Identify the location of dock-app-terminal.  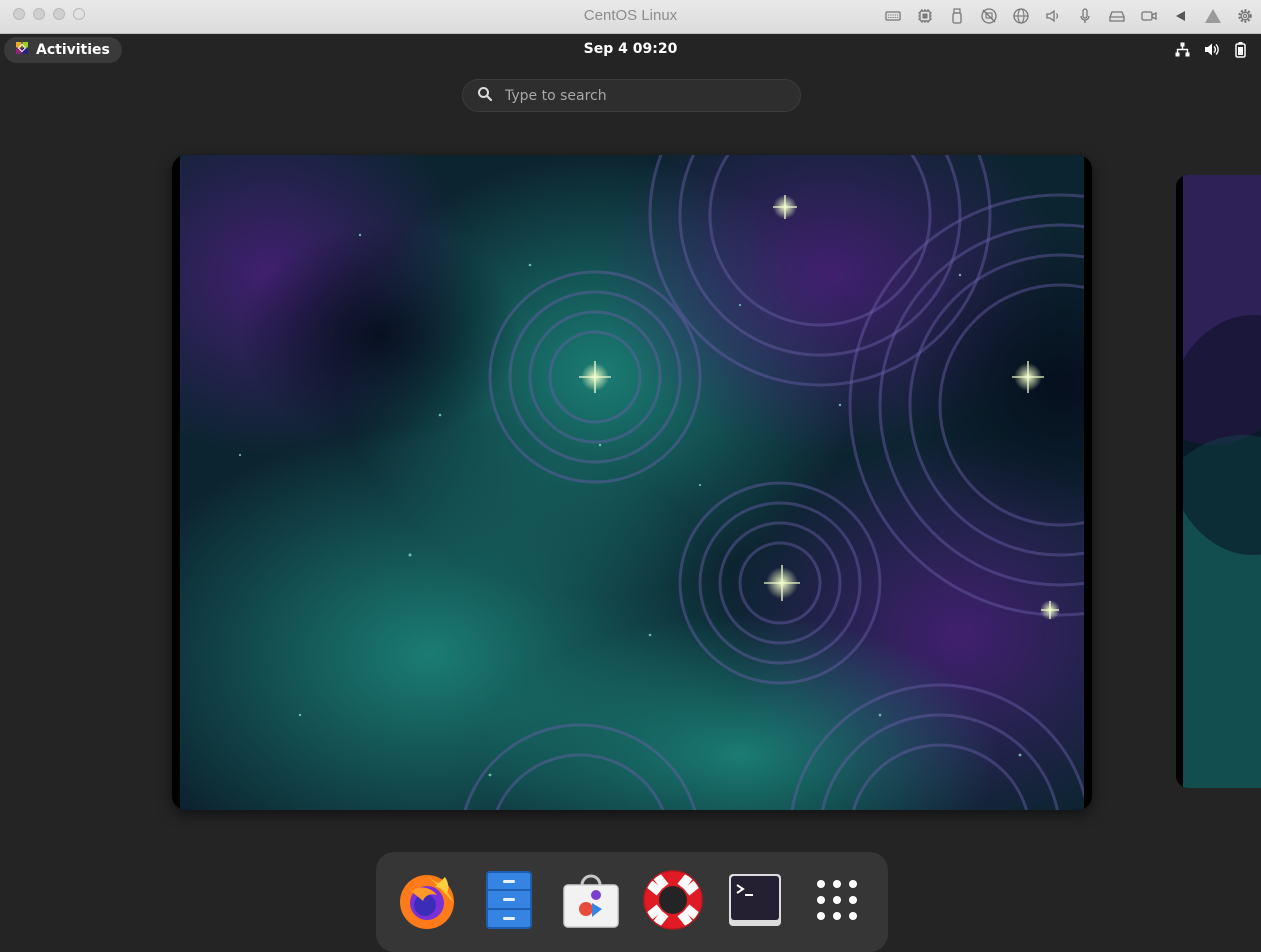
(755, 902).